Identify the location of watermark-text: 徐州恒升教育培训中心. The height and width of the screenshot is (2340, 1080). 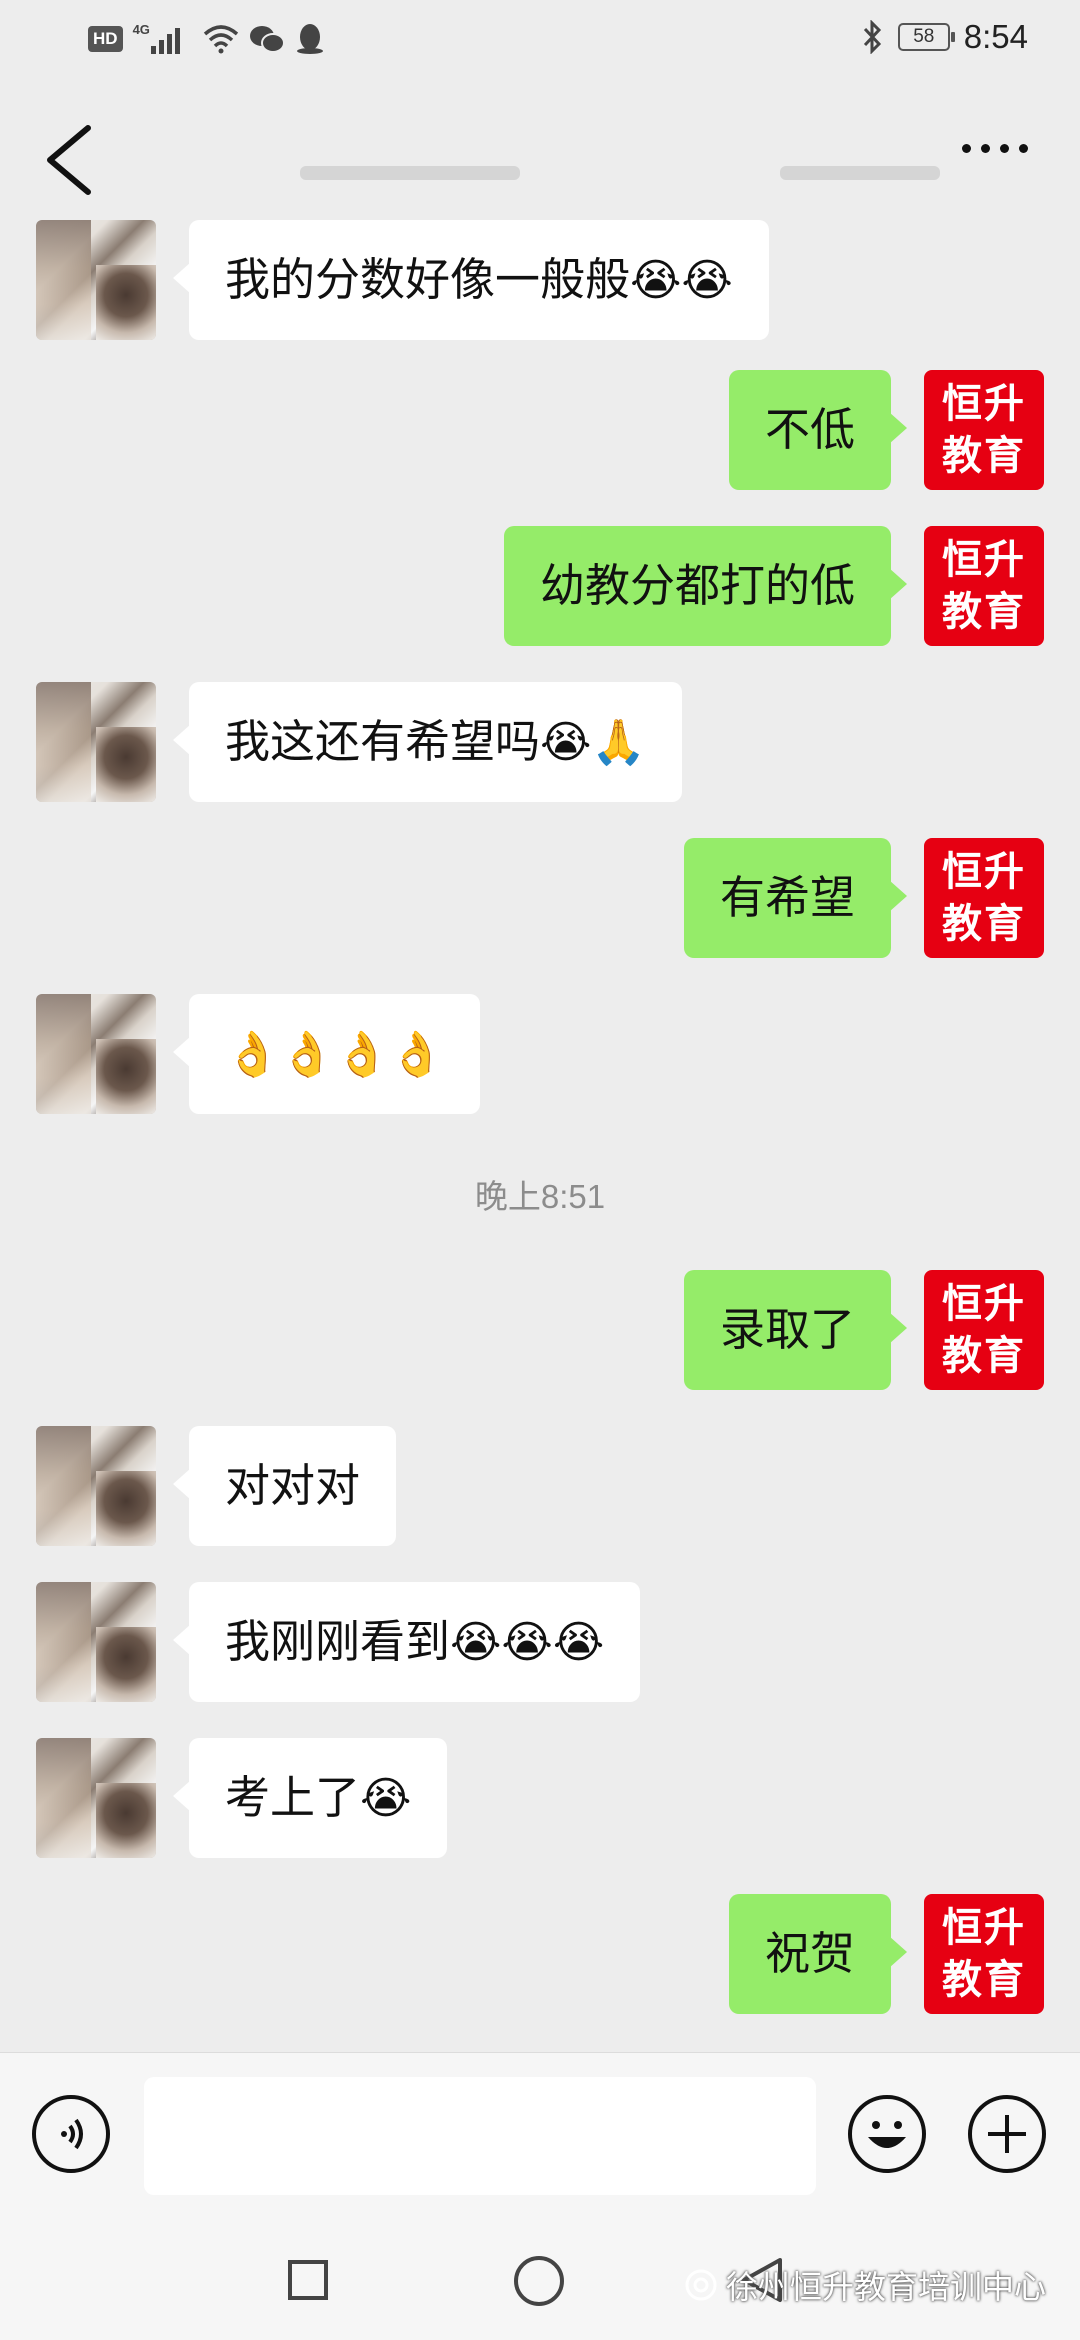
(885, 2287).